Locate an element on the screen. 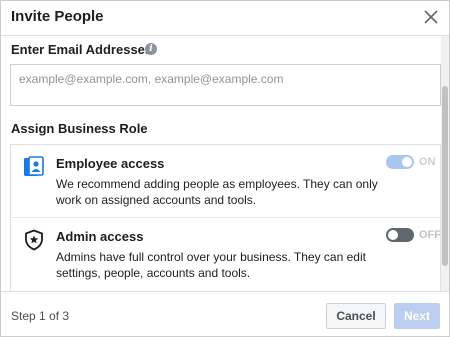  email-addresses-input is located at coordinates (225, 85).